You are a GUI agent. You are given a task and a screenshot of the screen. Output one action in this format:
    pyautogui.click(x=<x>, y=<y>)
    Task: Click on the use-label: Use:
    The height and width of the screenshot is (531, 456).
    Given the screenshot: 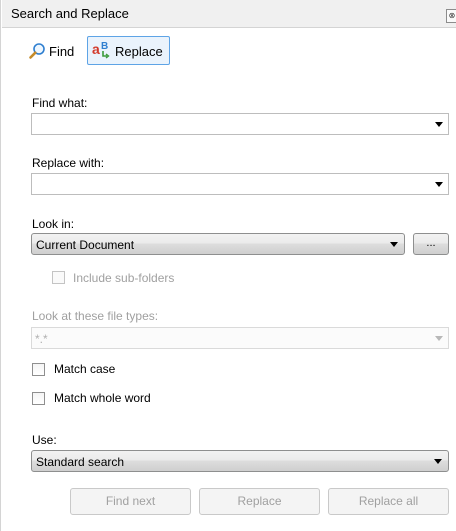 What is the action you would take?
    pyautogui.click(x=44, y=440)
    